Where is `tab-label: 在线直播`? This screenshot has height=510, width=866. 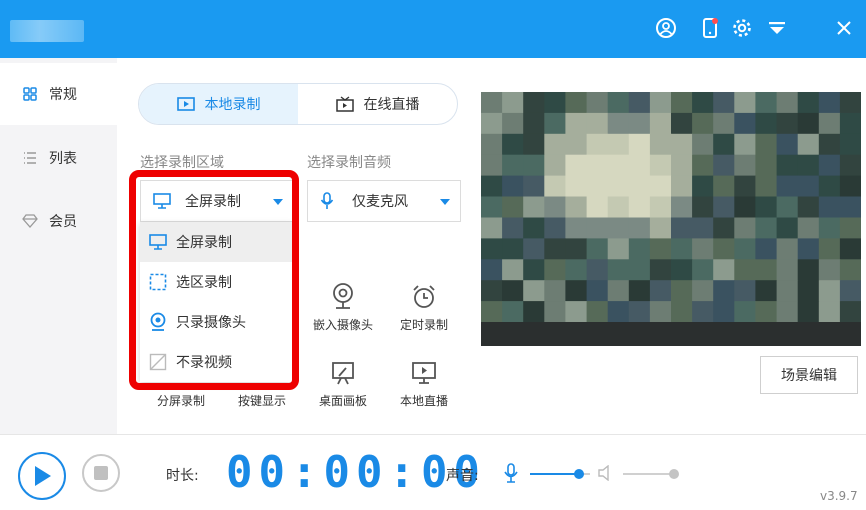
tab-label: 在线直播 is located at coordinates (391, 105).